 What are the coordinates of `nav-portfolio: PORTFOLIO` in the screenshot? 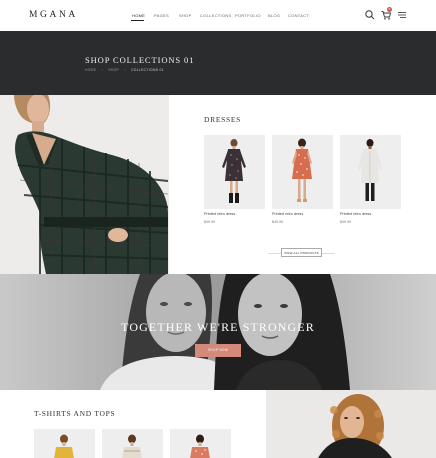 It's located at (248, 15).